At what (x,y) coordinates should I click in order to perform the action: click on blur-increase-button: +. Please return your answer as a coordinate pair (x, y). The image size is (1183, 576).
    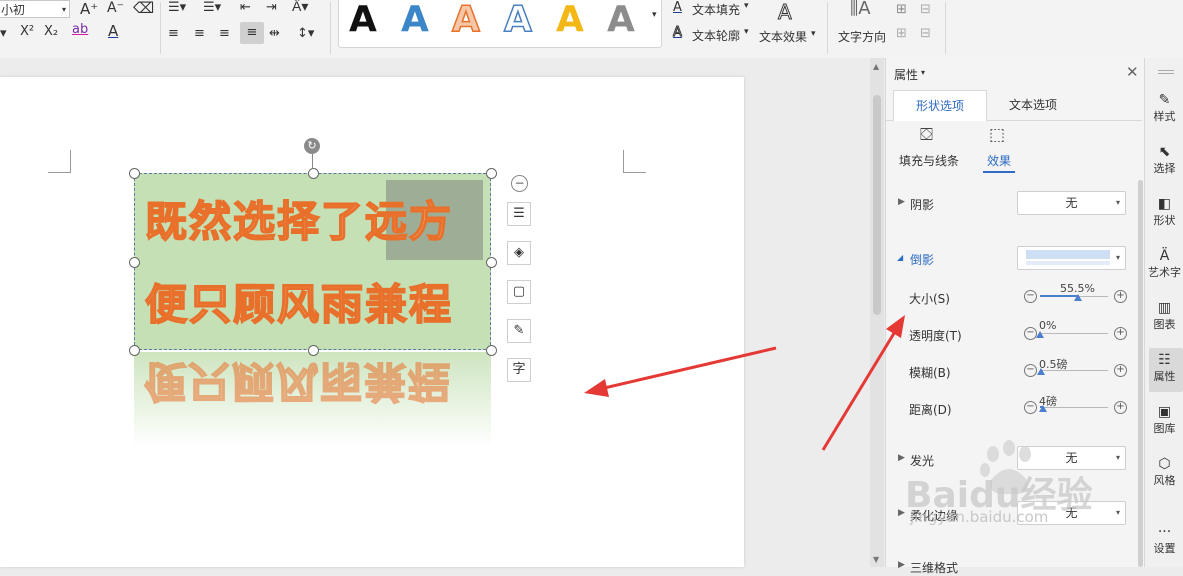
    Looking at the image, I should click on (1120, 370).